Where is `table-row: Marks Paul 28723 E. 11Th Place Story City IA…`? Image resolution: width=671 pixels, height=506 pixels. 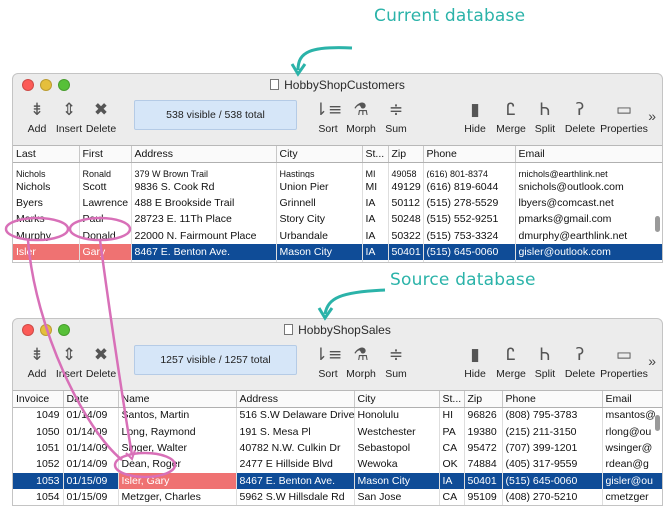 table-row: Marks Paul 28723 E. 11Th Place Story City IA… is located at coordinates (337, 219).